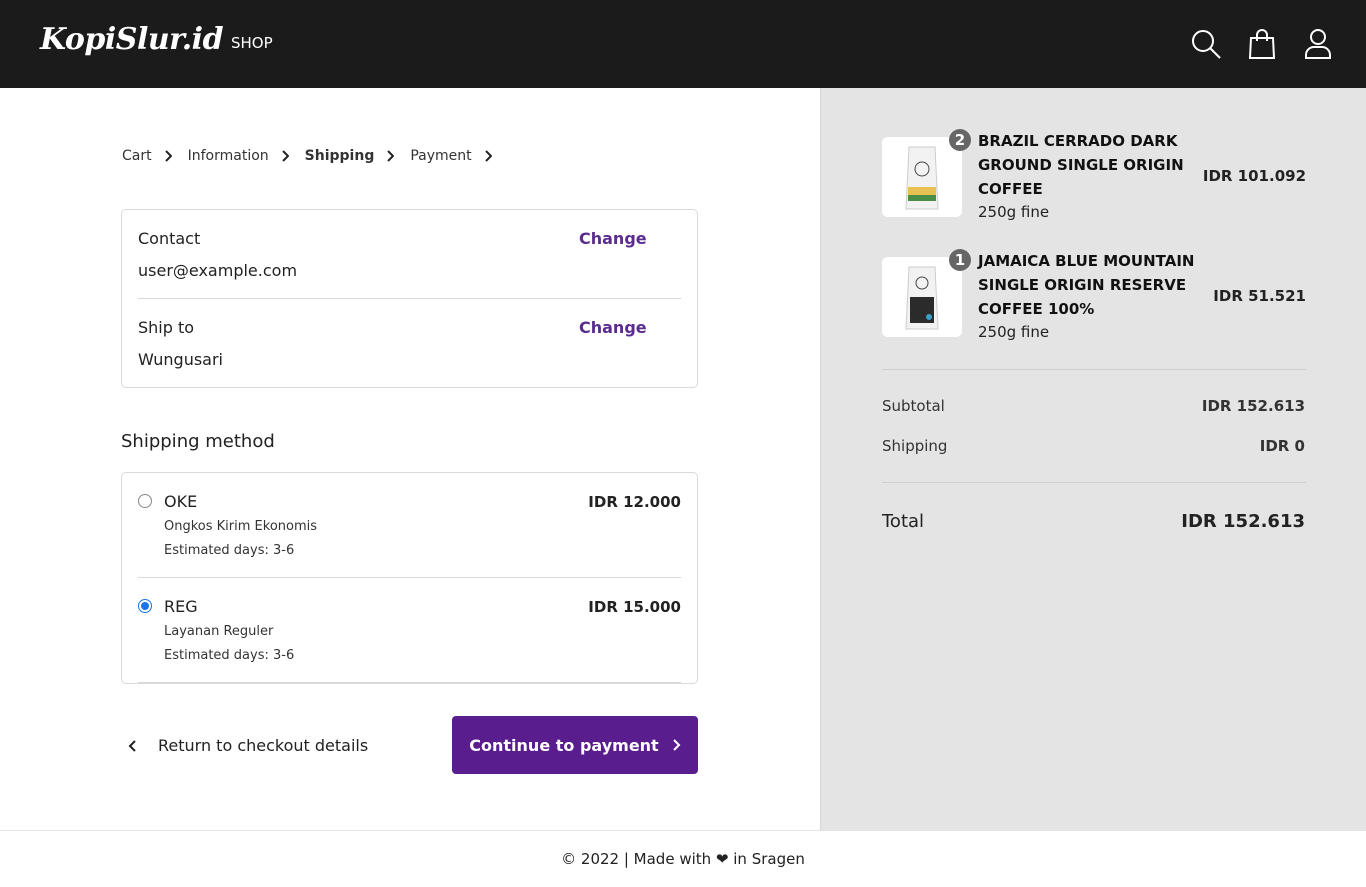 Image resolution: width=1366 pixels, height=887 pixels. Describe the element at coordinates (913, 406) in the screenshot. I see `subtotal-label: Subtotal` at that location.